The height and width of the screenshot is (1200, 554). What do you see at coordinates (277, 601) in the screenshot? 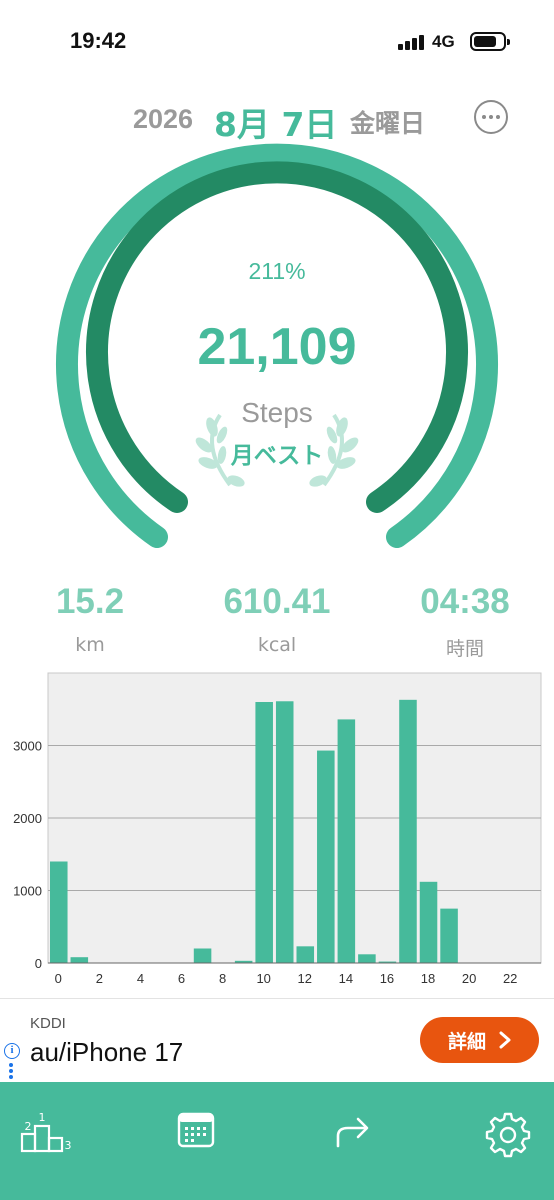
I see `calories-value: 610.41` at bounding box center [277, 601].